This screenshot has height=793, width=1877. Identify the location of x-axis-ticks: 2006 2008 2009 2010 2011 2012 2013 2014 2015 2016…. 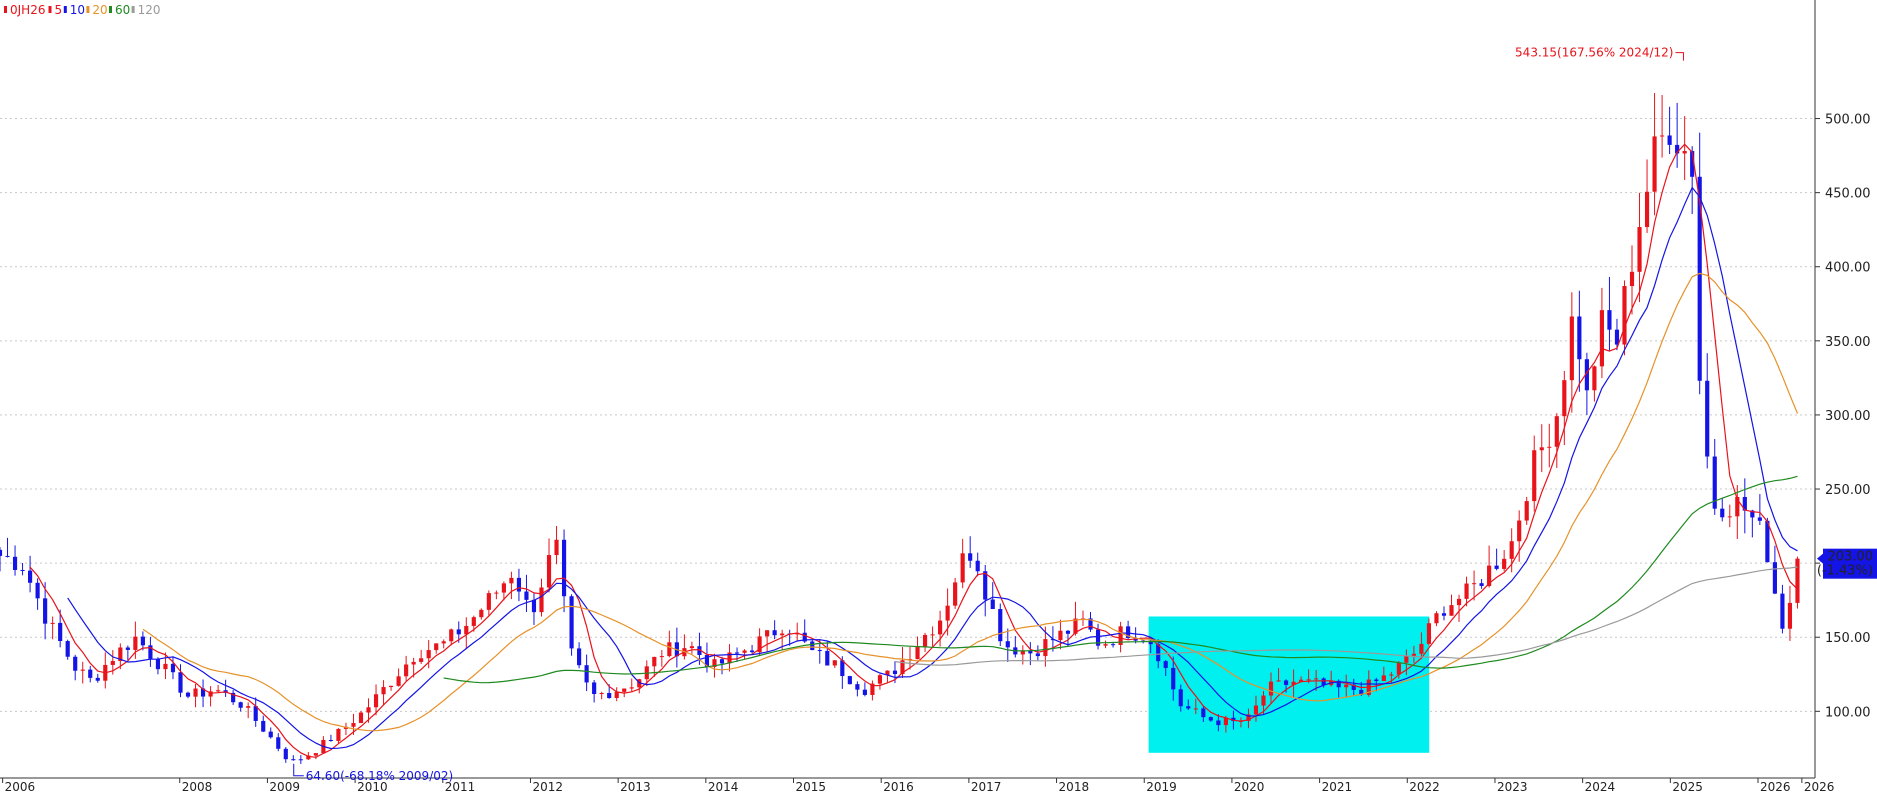
(918, 785).